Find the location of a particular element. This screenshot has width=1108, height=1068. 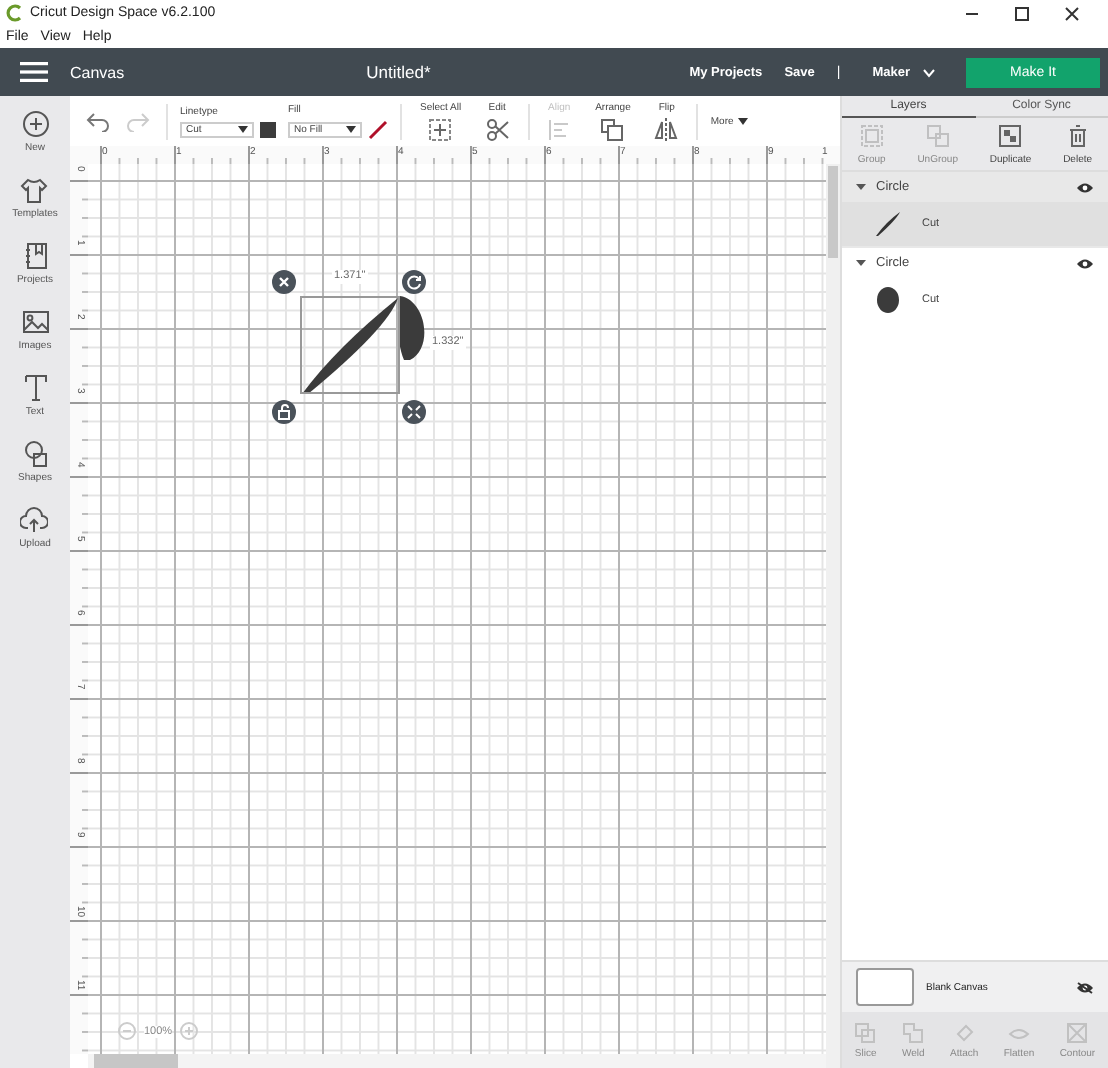

image-icon is located at coordinates (35, 322).